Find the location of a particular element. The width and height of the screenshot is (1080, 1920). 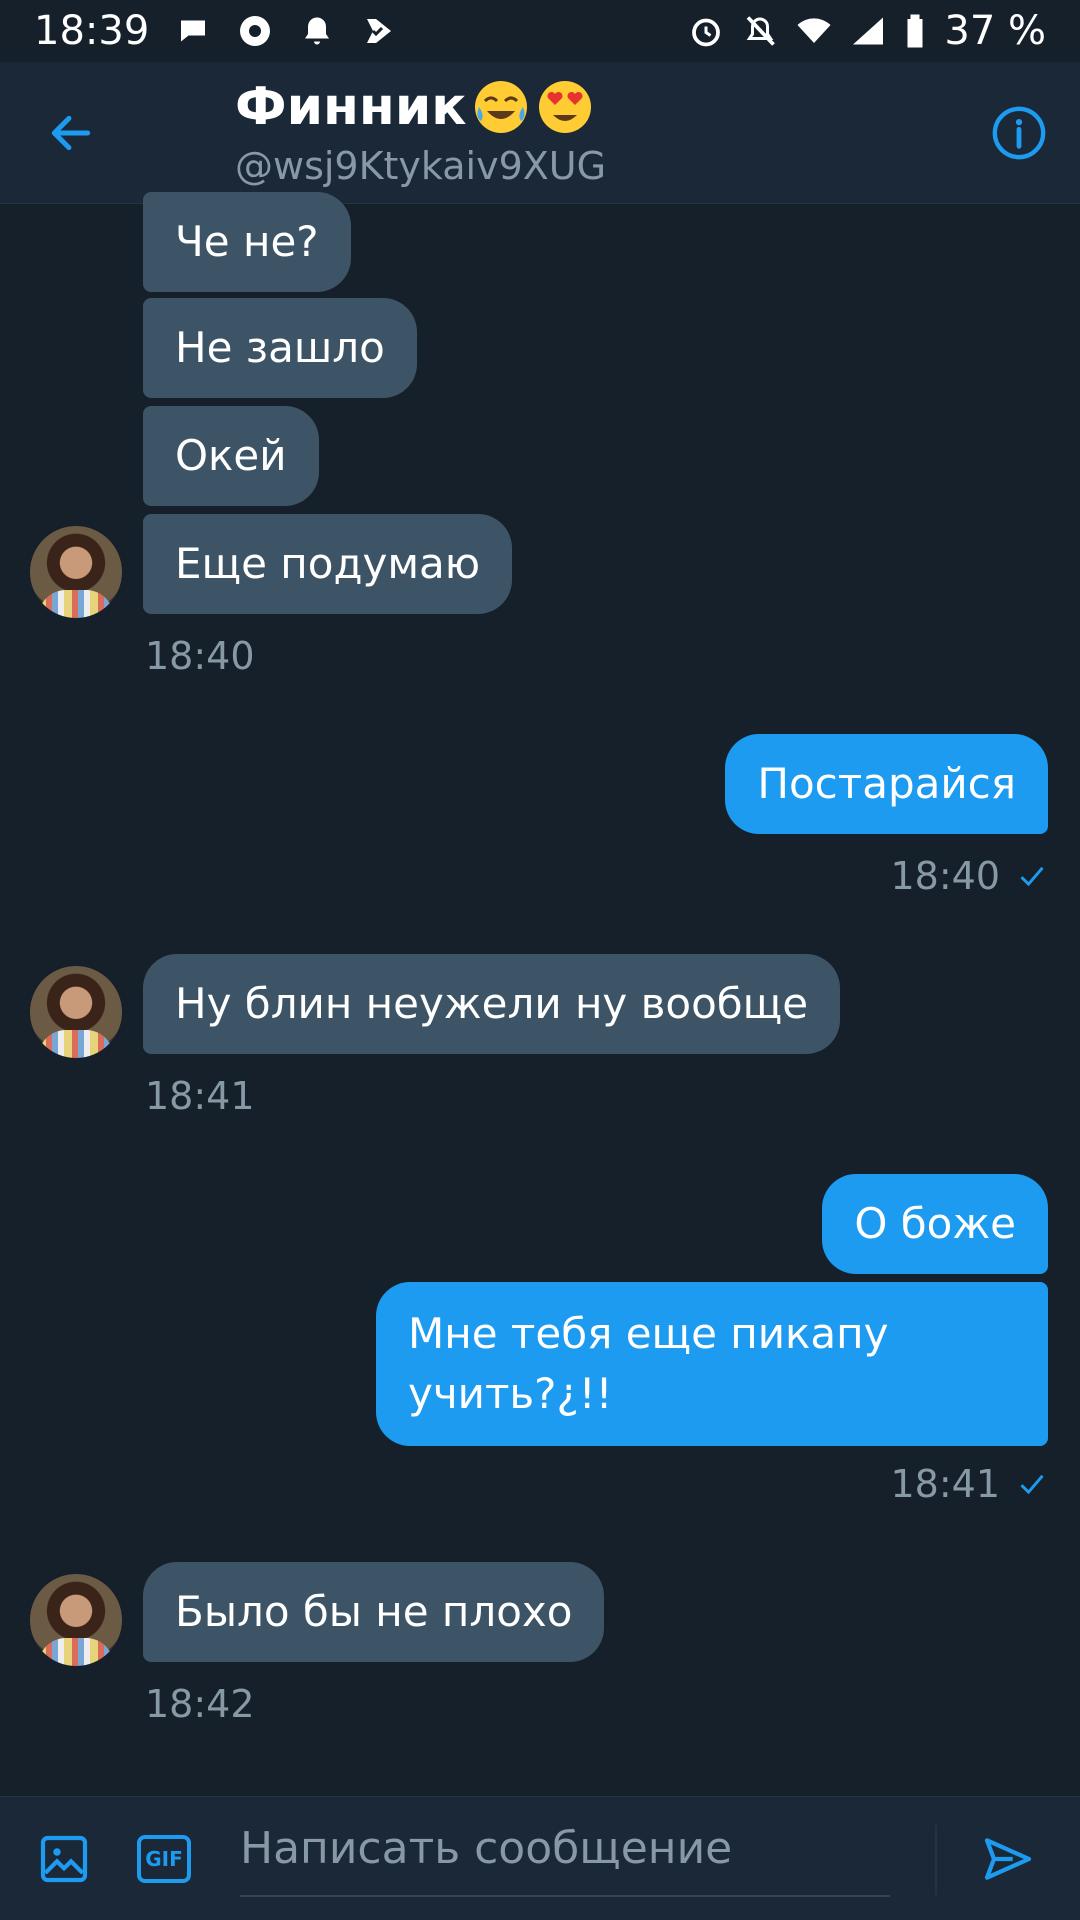

composer-divider is located at coordinates (936, 1860).